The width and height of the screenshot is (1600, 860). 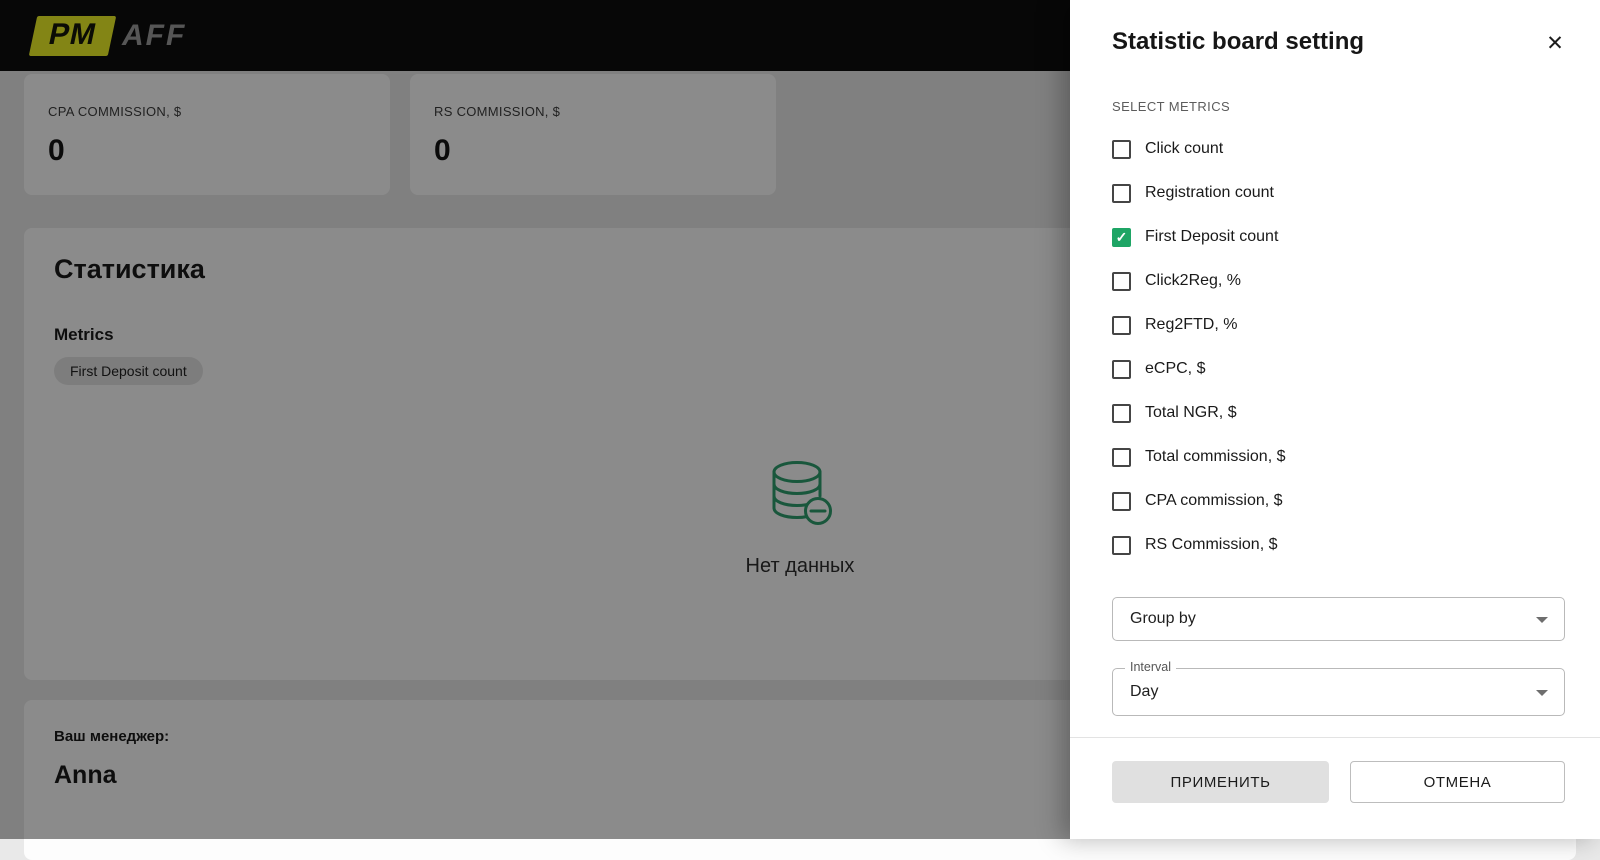 I want to click on select-metrics-label: SELECT METRICS, so click(x=1171, y=106).